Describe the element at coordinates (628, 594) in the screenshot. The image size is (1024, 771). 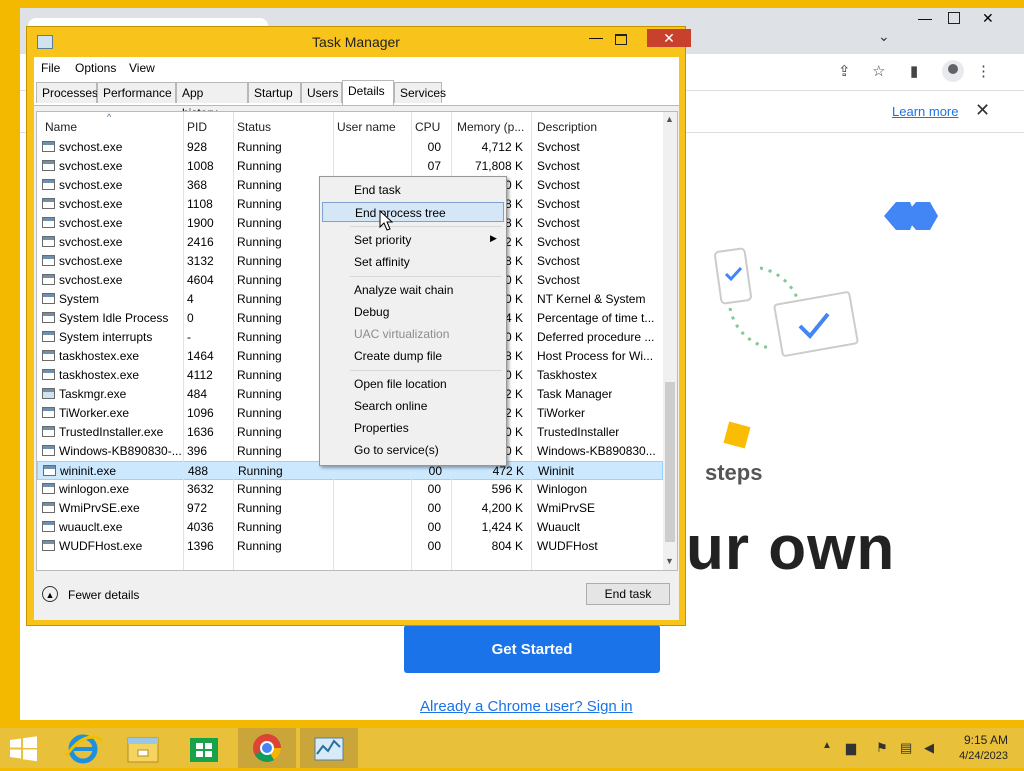
I see `end-task-button: End task` at that location.